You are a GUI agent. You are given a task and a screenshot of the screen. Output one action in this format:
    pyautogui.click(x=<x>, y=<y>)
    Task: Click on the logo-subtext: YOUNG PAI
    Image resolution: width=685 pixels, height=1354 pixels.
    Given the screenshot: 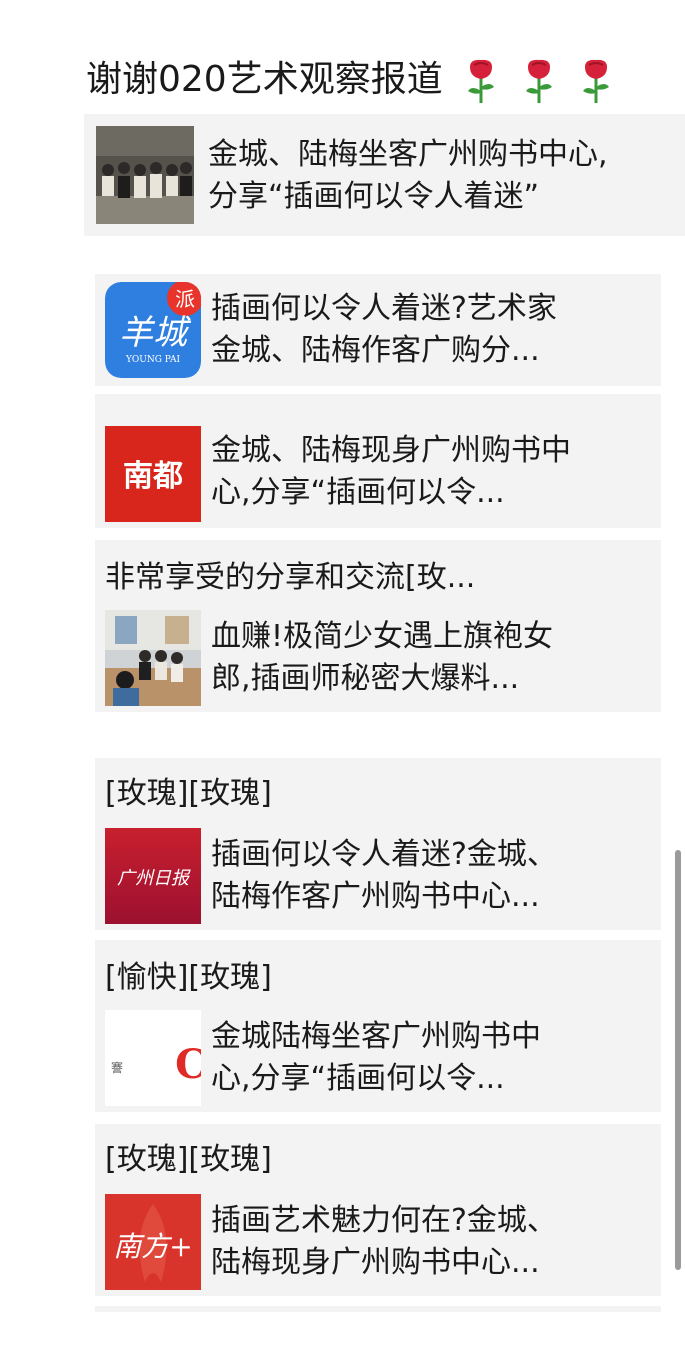 What is the action you would take?
    pyautogui.click(x=153, y=360)
    